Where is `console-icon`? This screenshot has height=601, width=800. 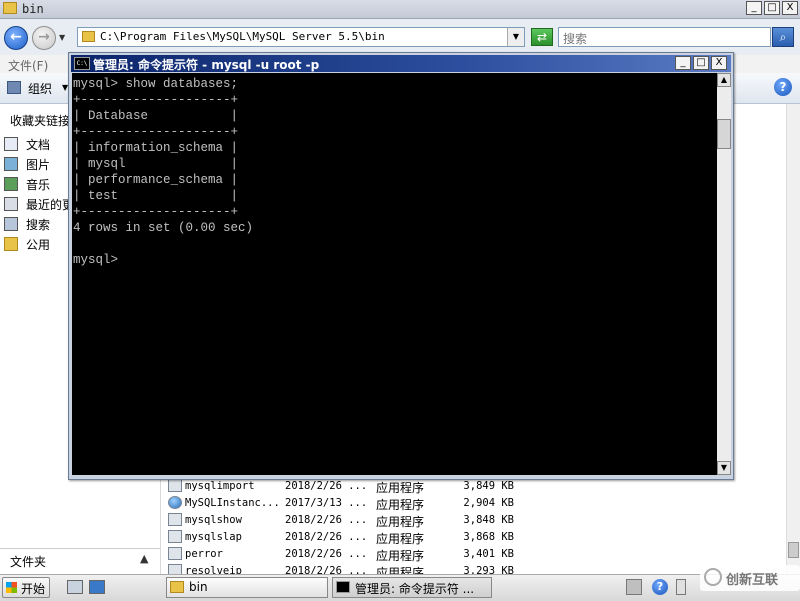
console-icon is located at coordinates (343, 587).